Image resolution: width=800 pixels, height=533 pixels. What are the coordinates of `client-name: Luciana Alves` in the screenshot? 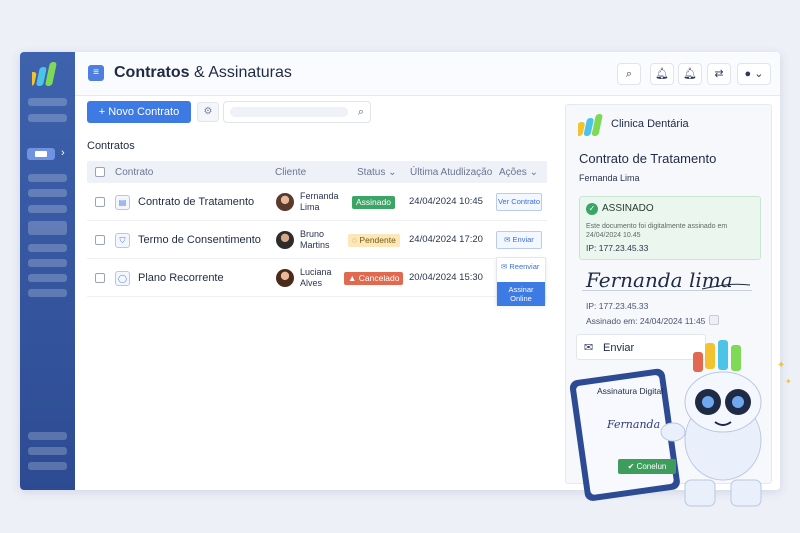 It's located at (316, 277).